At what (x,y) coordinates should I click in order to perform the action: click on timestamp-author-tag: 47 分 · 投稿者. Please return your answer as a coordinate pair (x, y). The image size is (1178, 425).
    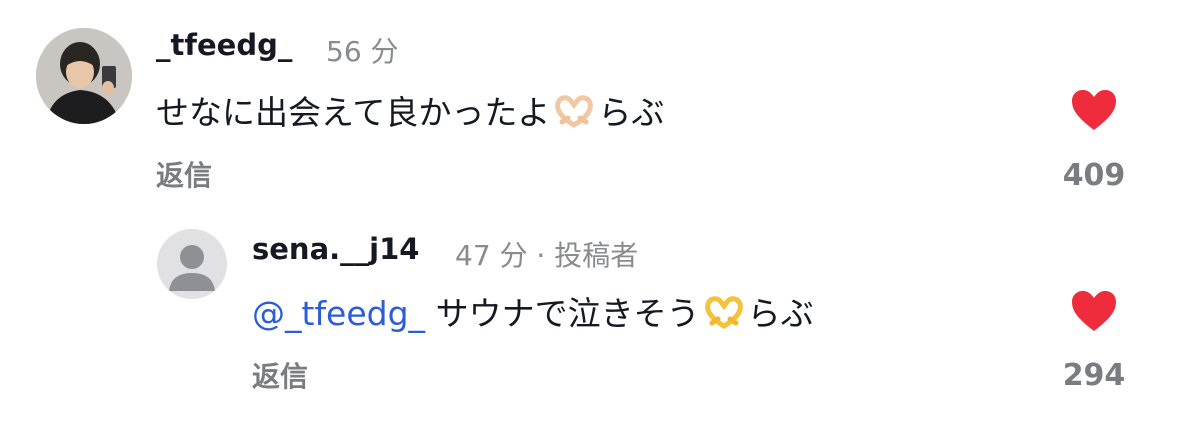
    Looking at the image, I should click on (547, 255).